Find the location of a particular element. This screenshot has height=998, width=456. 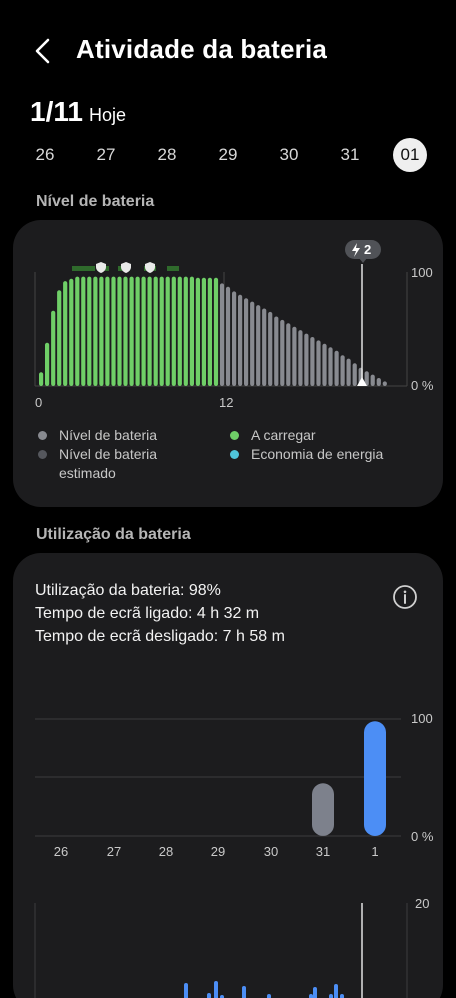

y-axis-min-label: 0 % is located at coordinates (422, 385).